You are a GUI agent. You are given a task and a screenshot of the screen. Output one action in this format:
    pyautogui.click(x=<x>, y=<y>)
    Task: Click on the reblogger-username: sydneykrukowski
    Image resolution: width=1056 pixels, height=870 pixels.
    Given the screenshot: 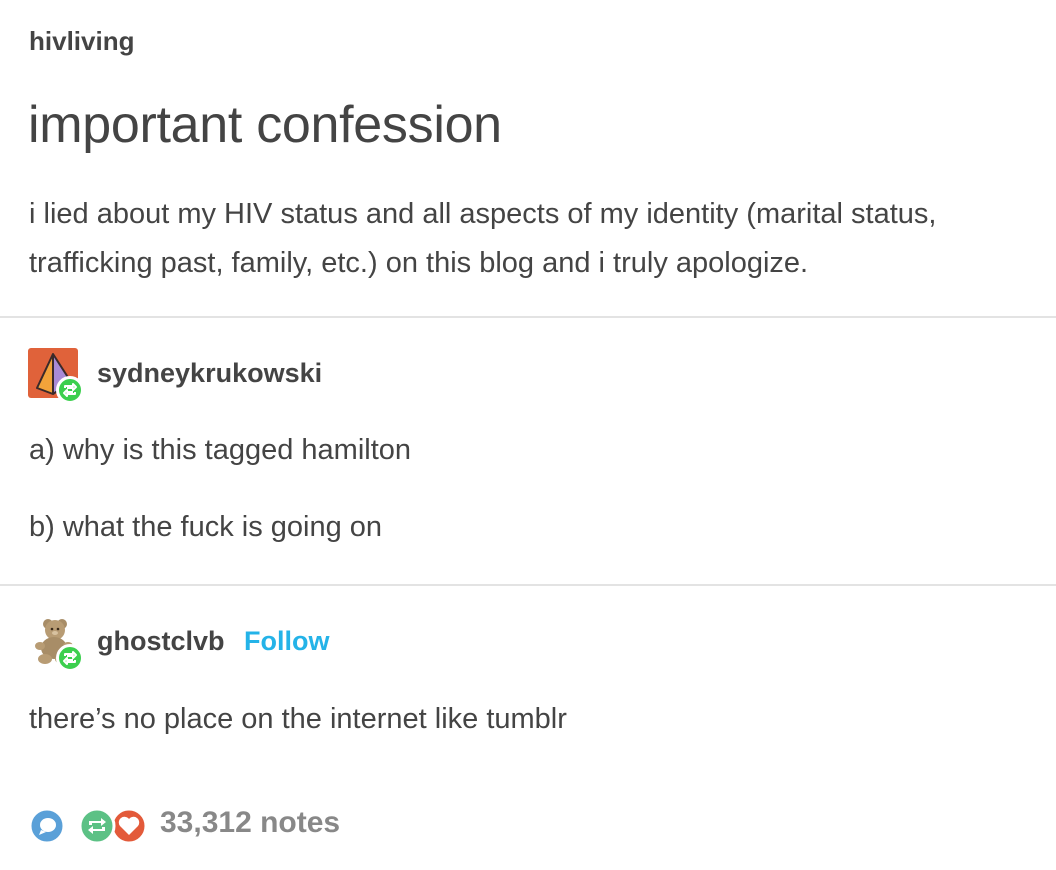 What is the action you would take?
    pyautogui.click(x=209, y=373)
    